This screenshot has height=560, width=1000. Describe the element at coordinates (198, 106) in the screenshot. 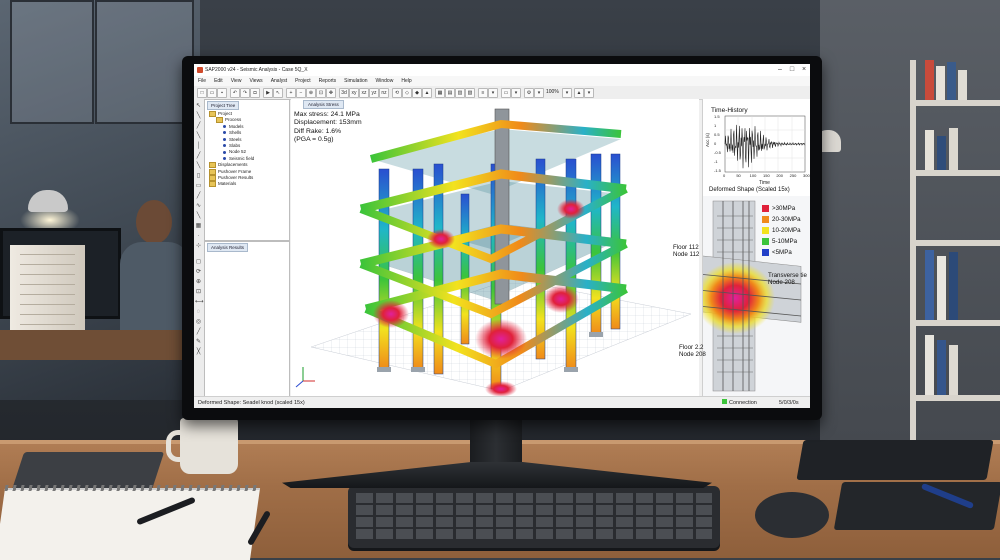

I see `select-tool-icon: ↖` at that location.